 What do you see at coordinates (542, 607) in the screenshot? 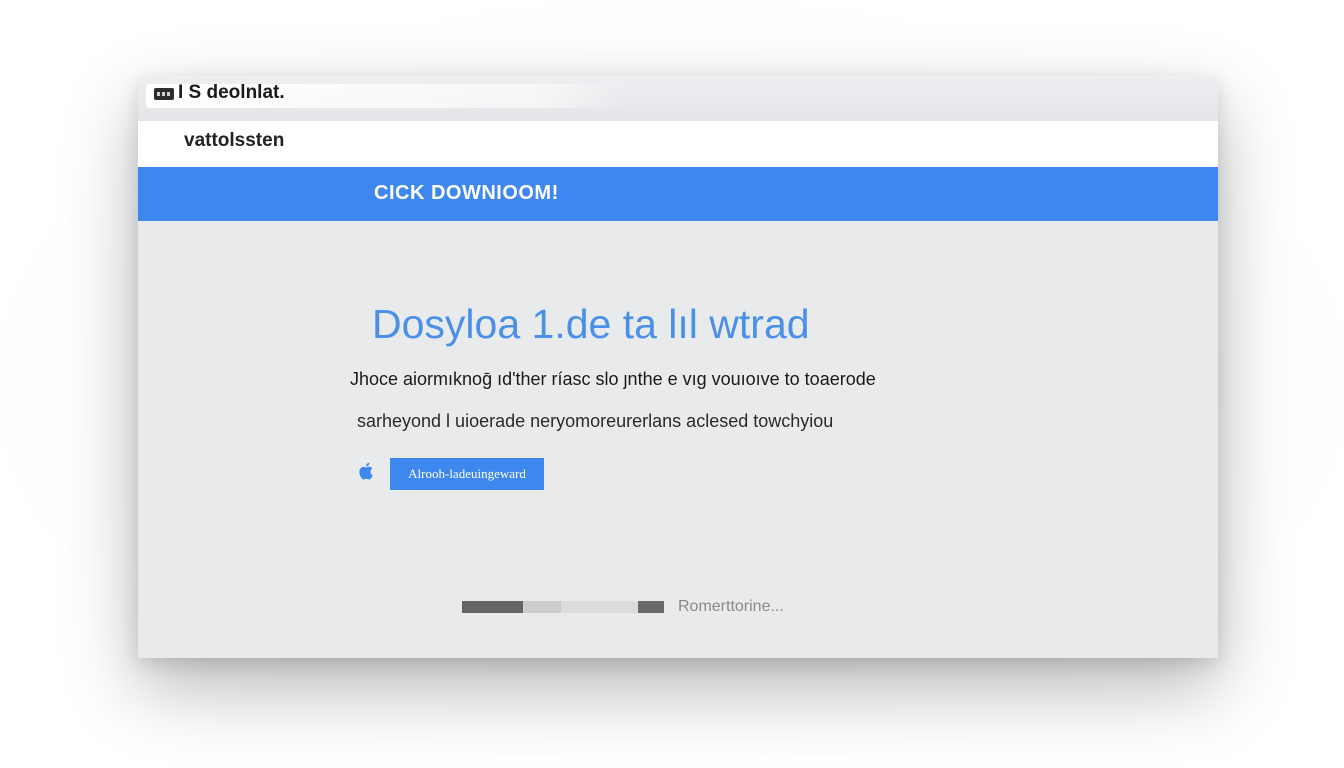
I see `progress-bar-buffer` at bounding box center [542, 607].